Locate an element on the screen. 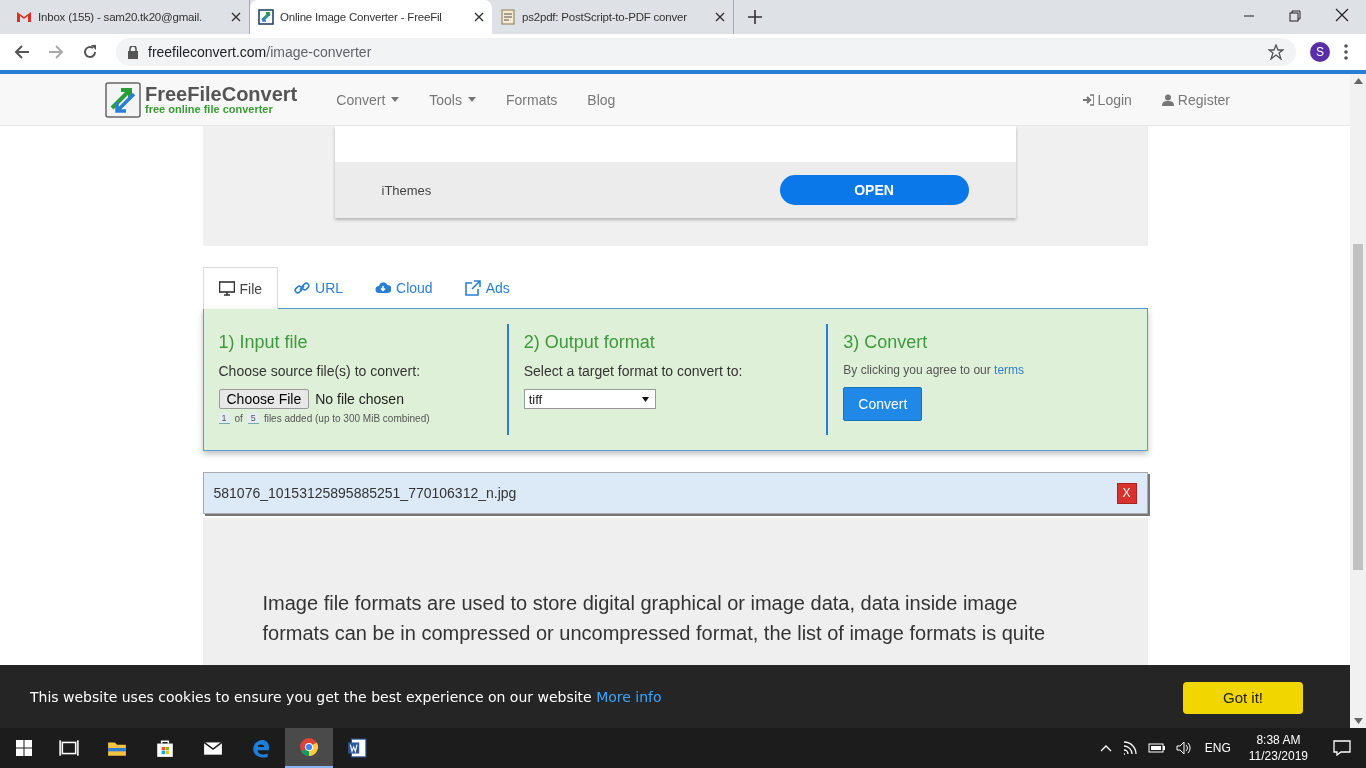 Image resolution: width=1366 pixels, height=768 pixels. monitor-icon is located at coordinates (226, 288).